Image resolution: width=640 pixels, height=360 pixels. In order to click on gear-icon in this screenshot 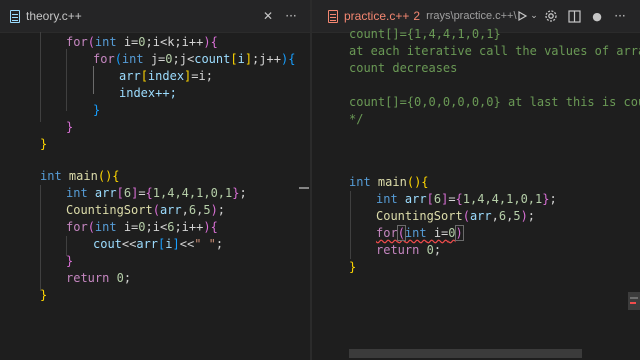, I will do `click(551, 16)`.